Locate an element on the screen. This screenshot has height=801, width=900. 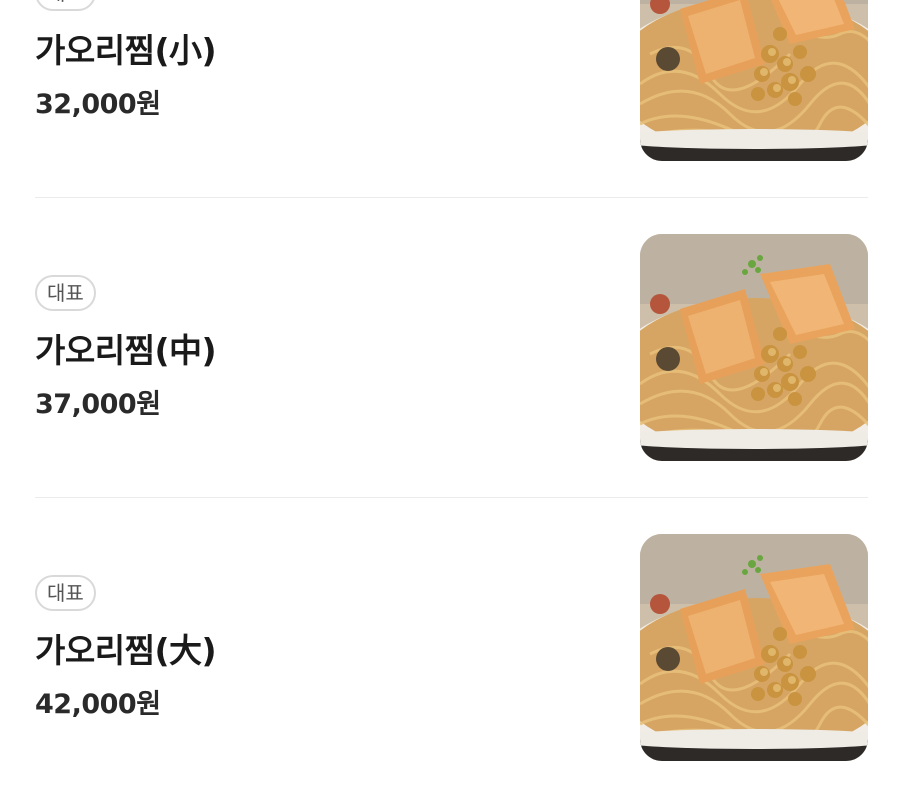
menu-item-name: 가오리찜(大) is located at coordinates (126, 650).